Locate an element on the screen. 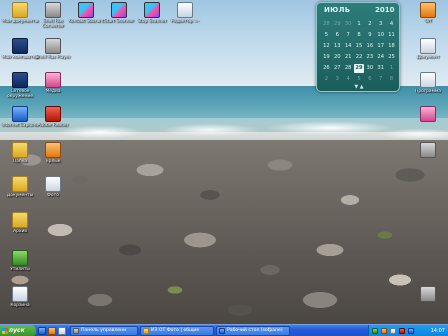 The width and height of the screenshot is (448, 336). acrobat-reader-icon: Adobe Reader is located at coordinates (53, 117).